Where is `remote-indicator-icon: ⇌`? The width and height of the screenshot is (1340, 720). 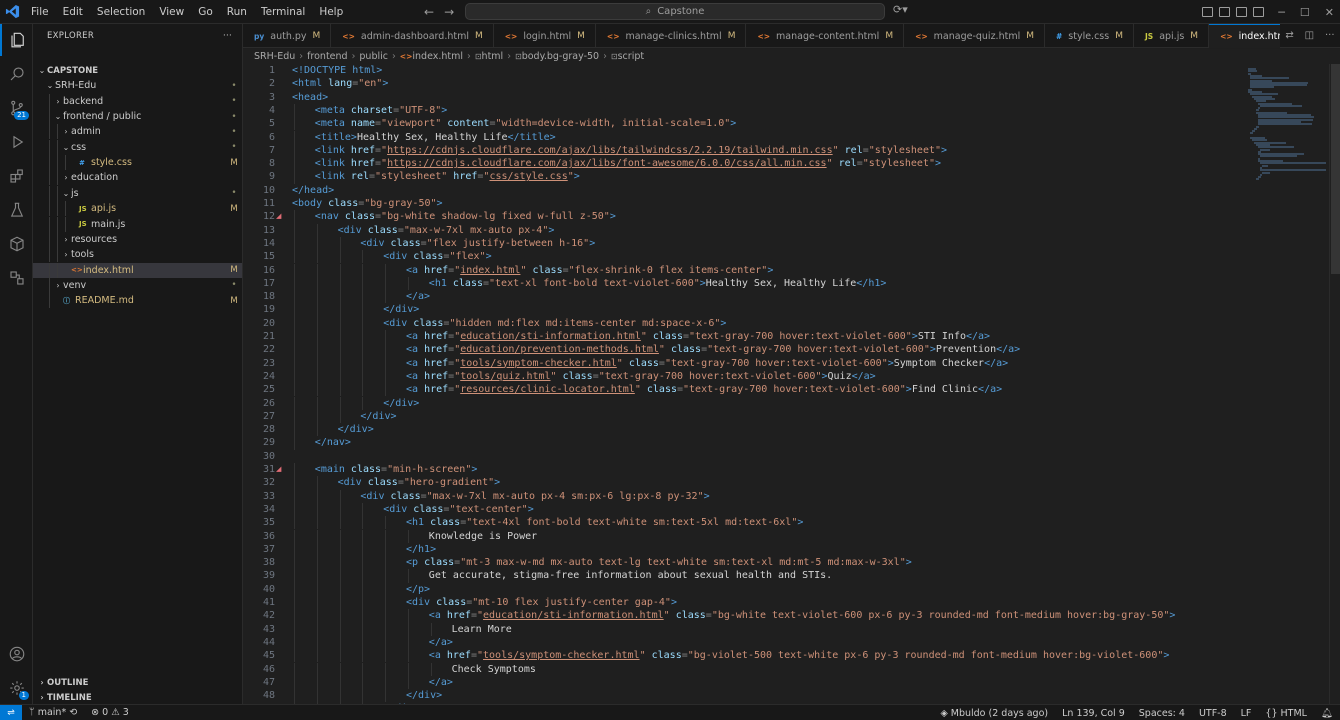 remote-indicator-icon: ⇌ is located at coordinates (11, 712).